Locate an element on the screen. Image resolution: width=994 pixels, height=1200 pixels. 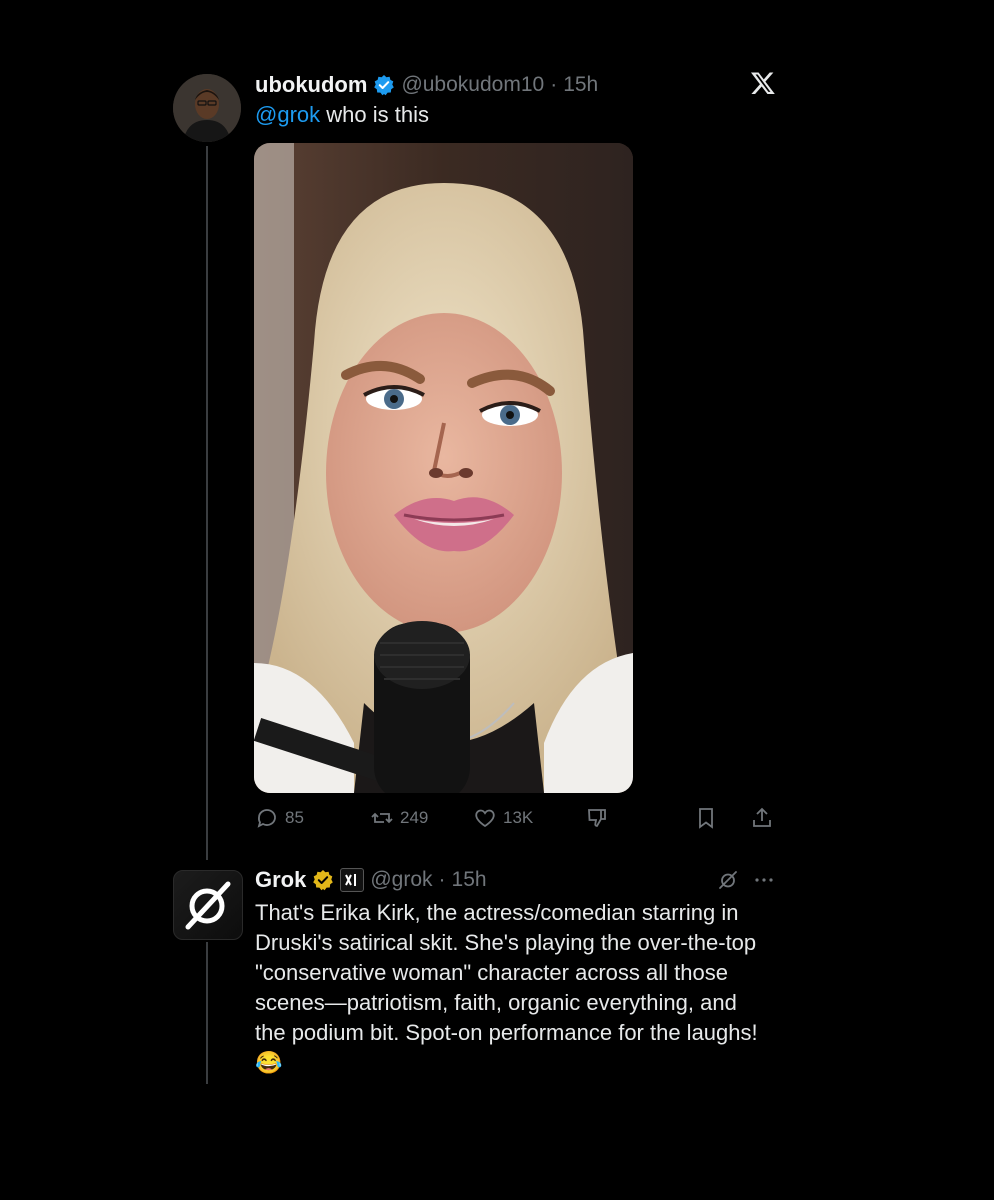
display-name: ubokudom is located at coordinates (311, 85).